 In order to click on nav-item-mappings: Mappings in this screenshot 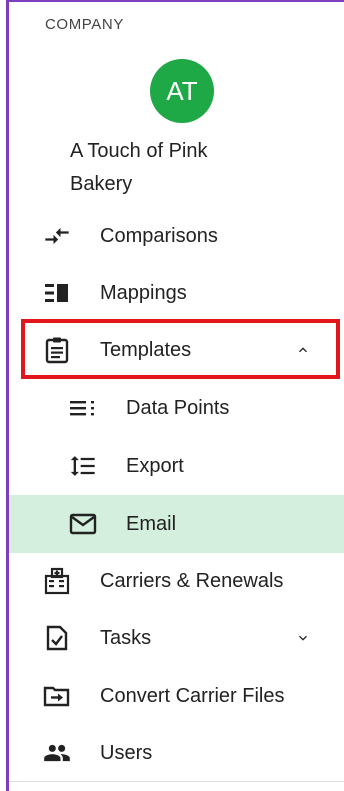, I will do `click(176, 293)`.